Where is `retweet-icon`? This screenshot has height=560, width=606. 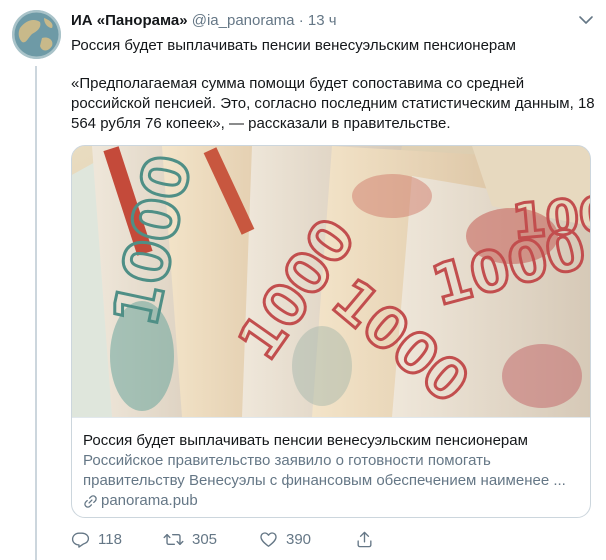 retweet-icon is located at coordinates (173, 539).